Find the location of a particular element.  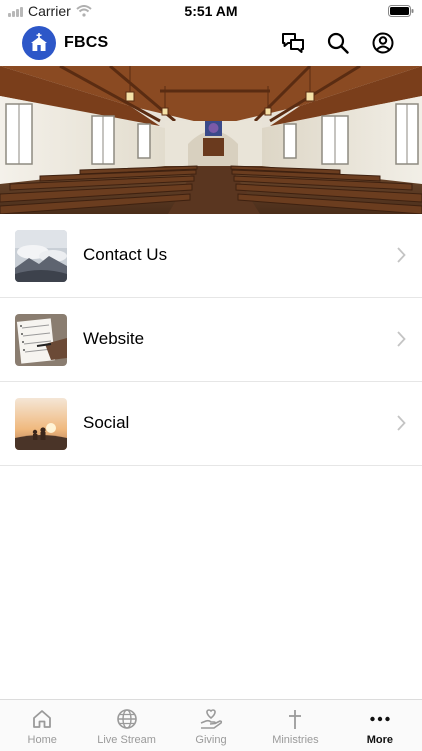

giving-hand-icon is located at coordinates (211, 719).